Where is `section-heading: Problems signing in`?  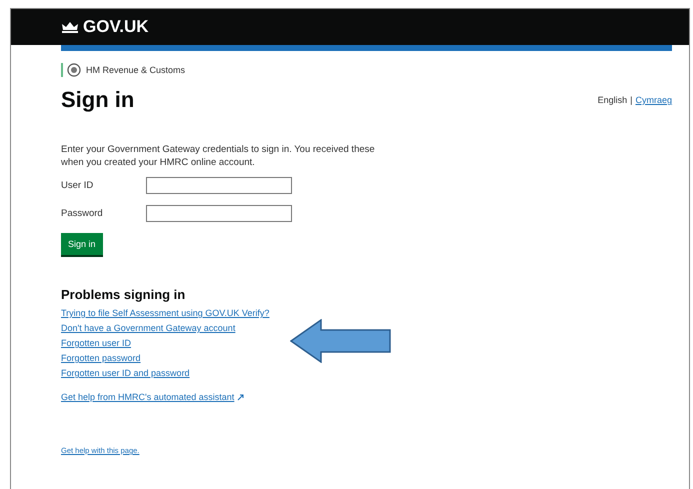 section-heading: Problems signing in is located at coordinates (123, 294).